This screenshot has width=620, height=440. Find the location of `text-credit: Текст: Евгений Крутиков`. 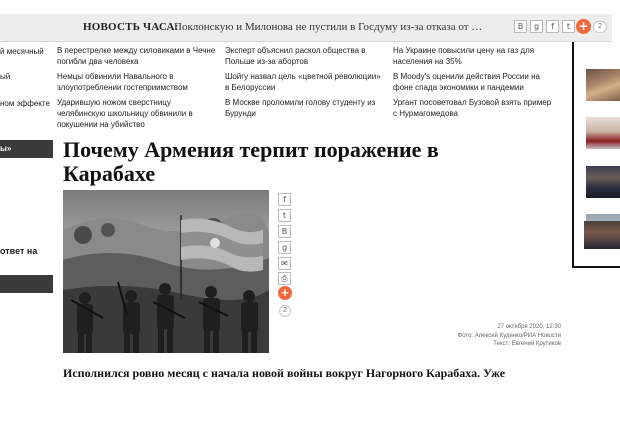

text-credit: Текст: Евгений Крутиков is located at coordinates (527, 344).